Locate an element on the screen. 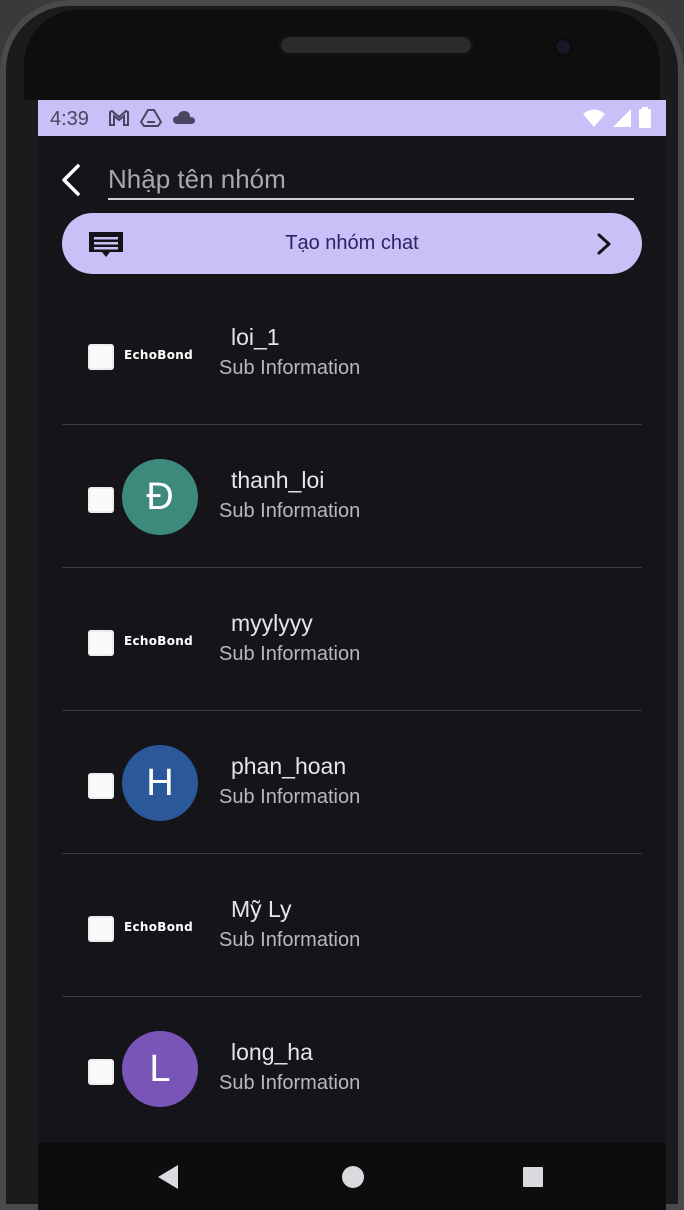 The width and height of the screenshot is (684, 1210). group-name-input is located at coordinates (371, 180).